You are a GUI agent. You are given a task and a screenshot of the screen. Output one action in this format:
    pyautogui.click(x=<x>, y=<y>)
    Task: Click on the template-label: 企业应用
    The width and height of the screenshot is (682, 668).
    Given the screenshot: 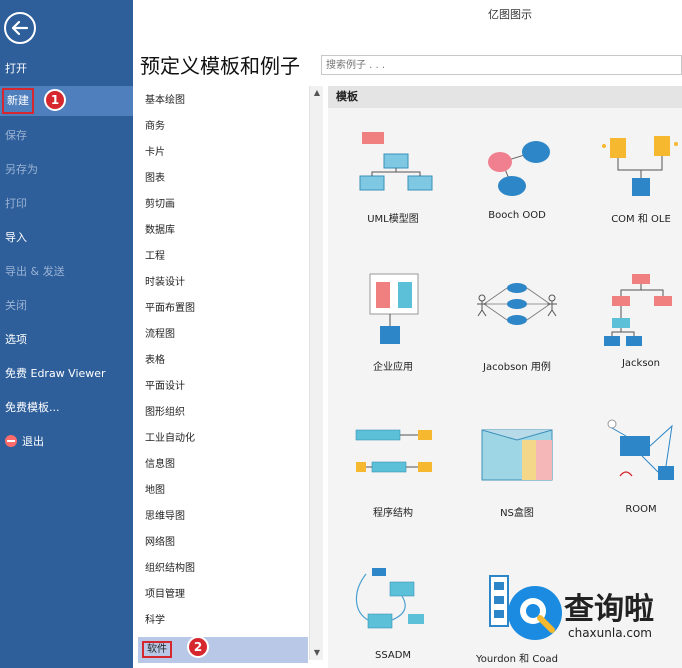 What is the action you would take?
    pyautogui.click(x=393, y=367)
    